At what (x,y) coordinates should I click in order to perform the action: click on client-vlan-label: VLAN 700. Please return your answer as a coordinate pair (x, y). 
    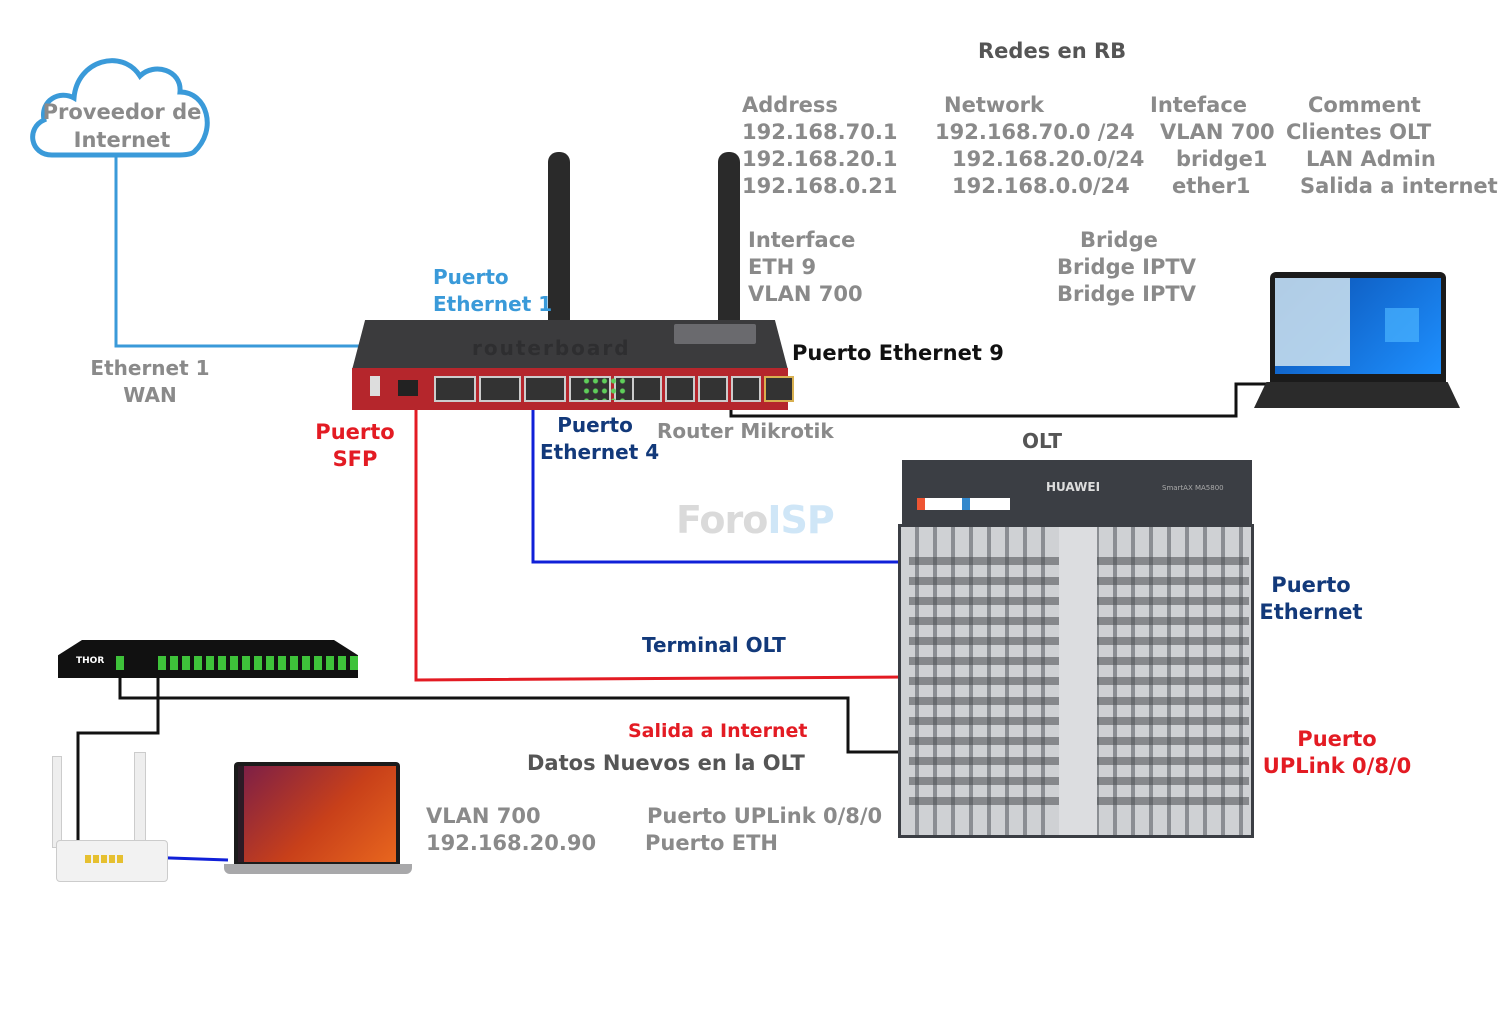
    Looking at the image, I should click on (483, 816).